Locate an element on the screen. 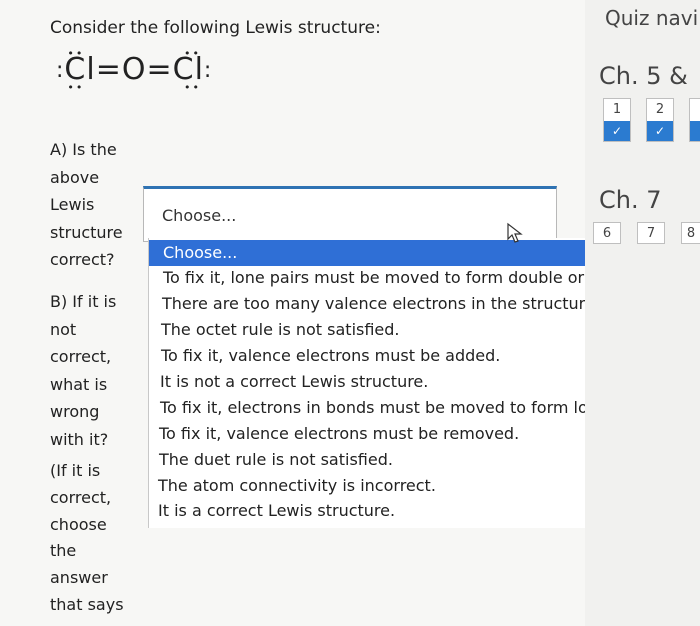 The height and width of the screenshot is (626, 700). part-a-line: above is located at coordinates (75, 177).